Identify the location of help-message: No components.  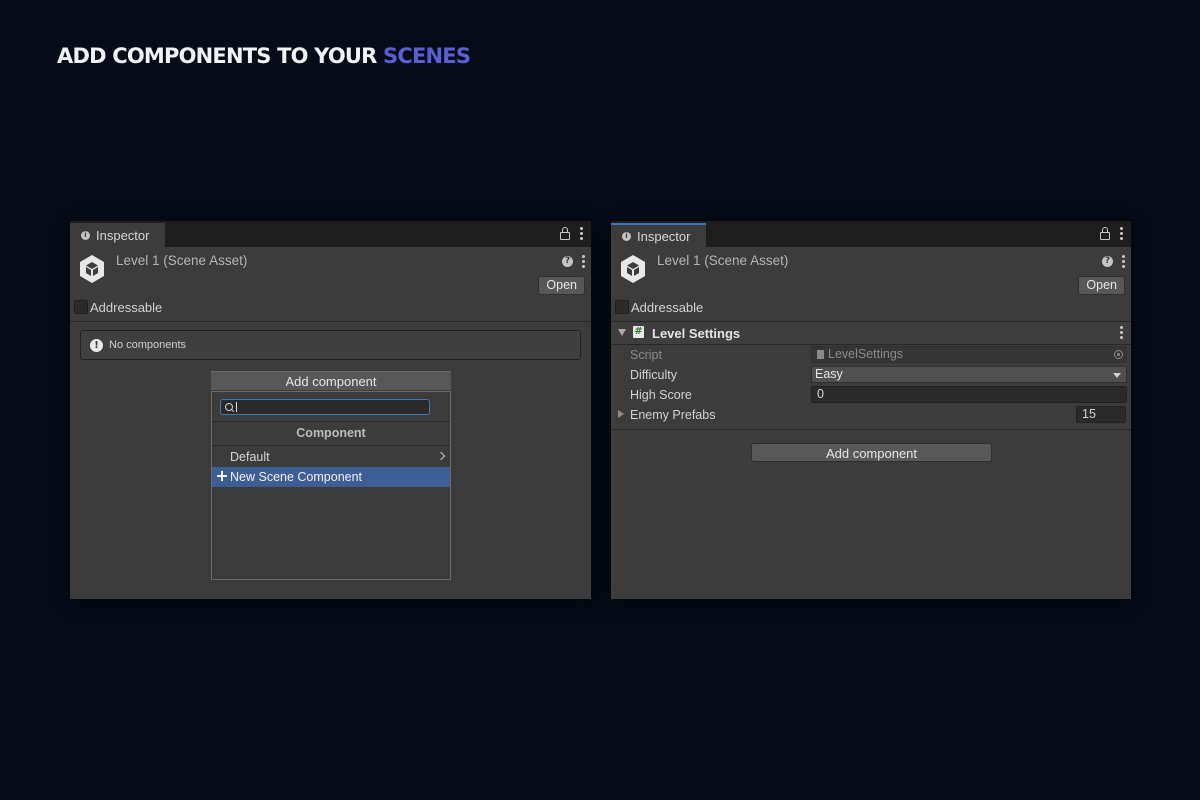
(148, 345).